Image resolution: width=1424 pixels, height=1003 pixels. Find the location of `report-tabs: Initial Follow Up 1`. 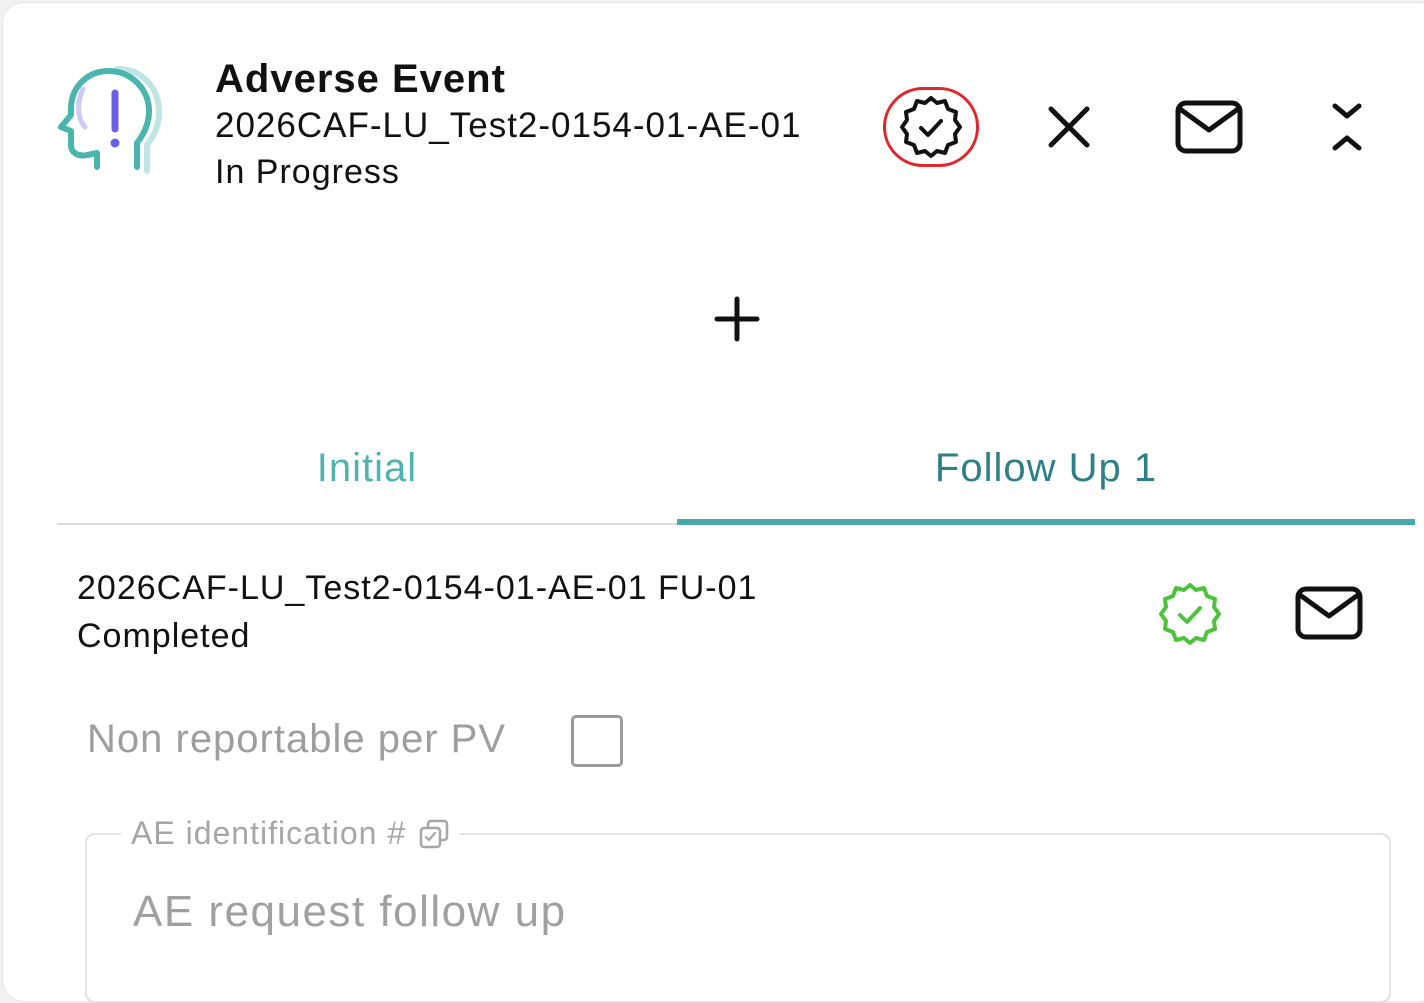

report-tabs: Initial Follow Up 1 is located at coordinates (736, 470).